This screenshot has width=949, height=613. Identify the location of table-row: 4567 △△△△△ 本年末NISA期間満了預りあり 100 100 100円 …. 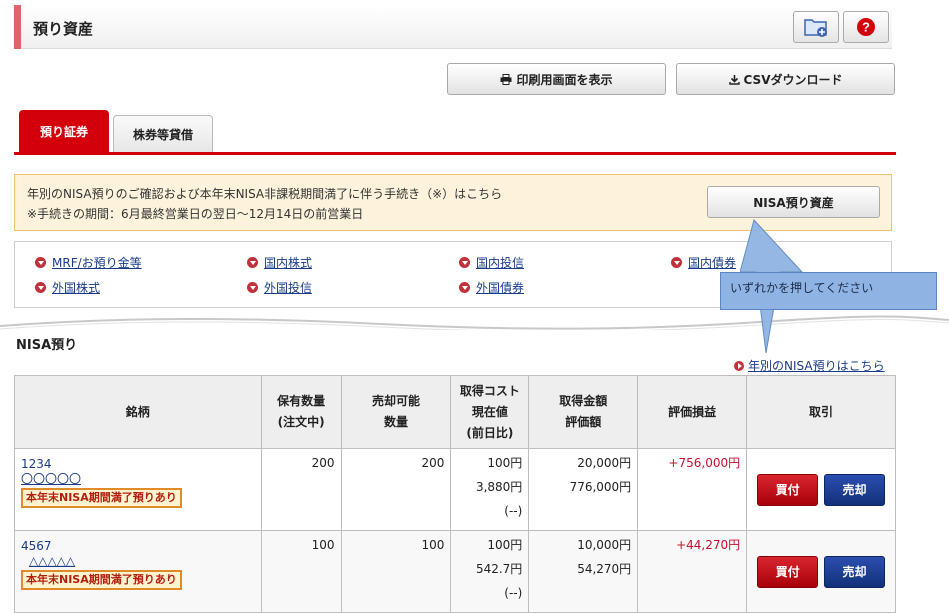
(455, 571).